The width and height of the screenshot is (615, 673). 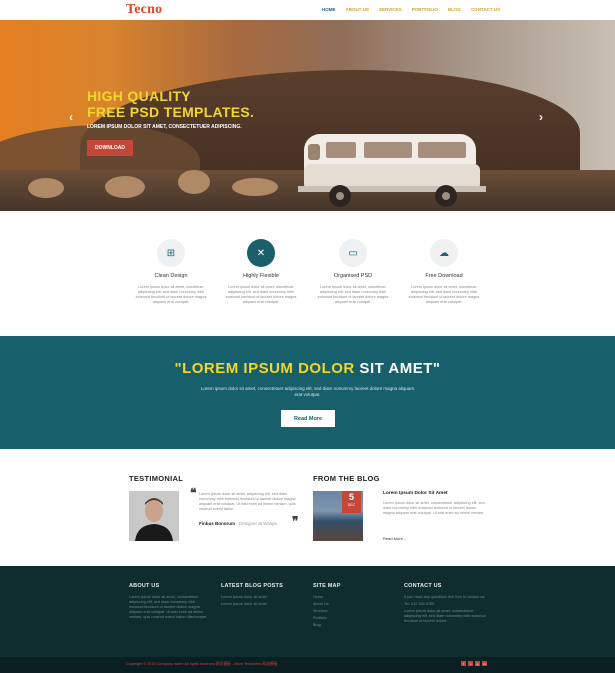 What do you see at coordinates (307, 665) in the screenshot?
I see `copyright-bar` at bounding box center [307, 665].